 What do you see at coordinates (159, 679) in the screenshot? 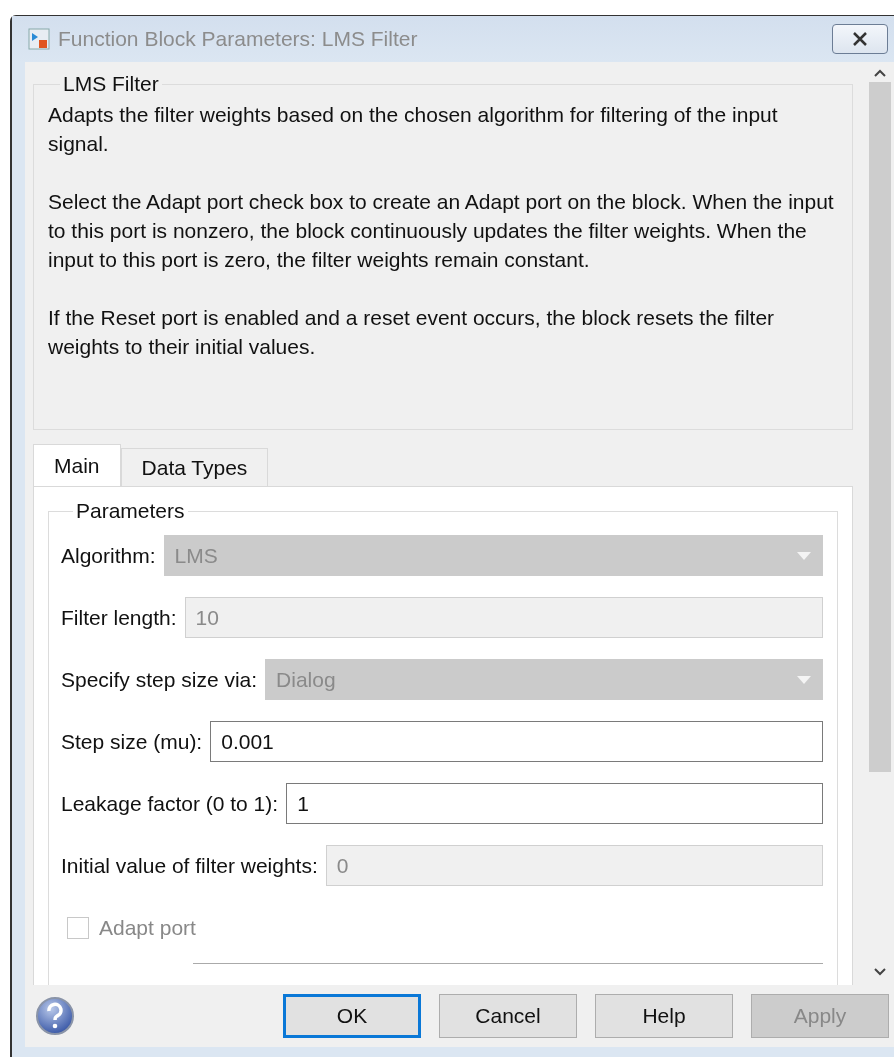
I see `field-label: Specify step size via:` at bounding box center [159, 679].